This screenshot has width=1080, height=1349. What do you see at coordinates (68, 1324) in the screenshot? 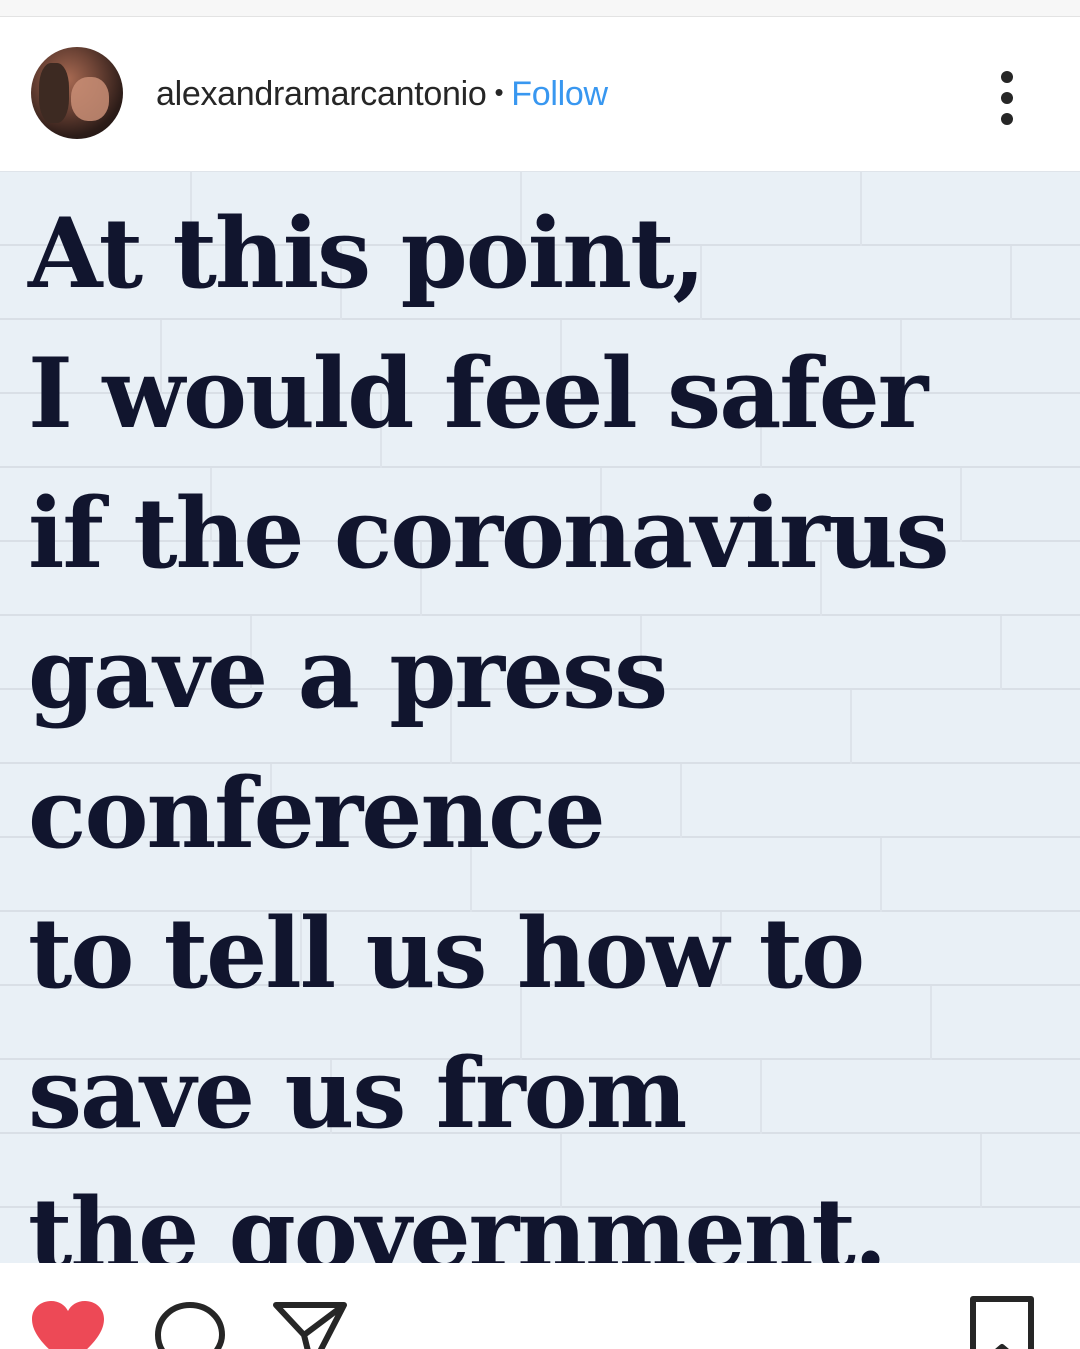
I see `heart-icon` at bounding box center [68, 1324].